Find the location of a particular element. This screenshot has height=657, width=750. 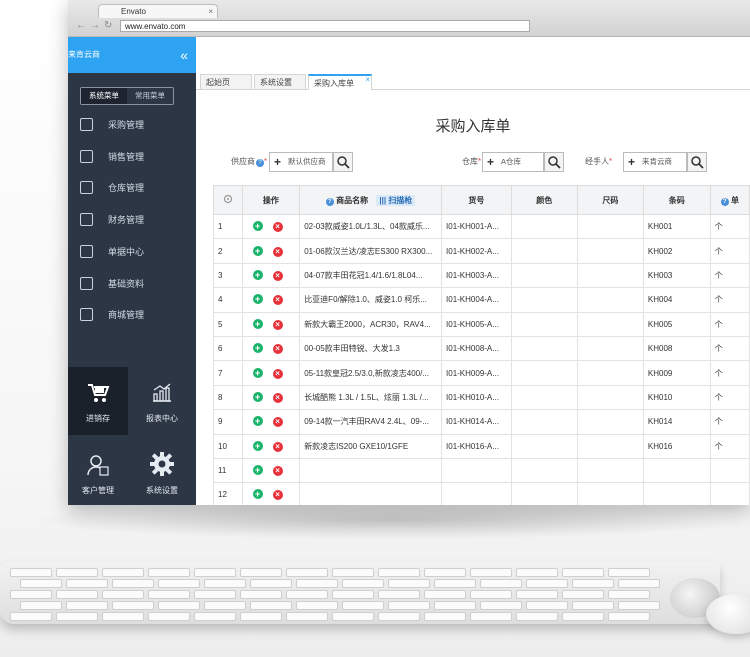

close-icon: × is located at coordinates (210, 12).